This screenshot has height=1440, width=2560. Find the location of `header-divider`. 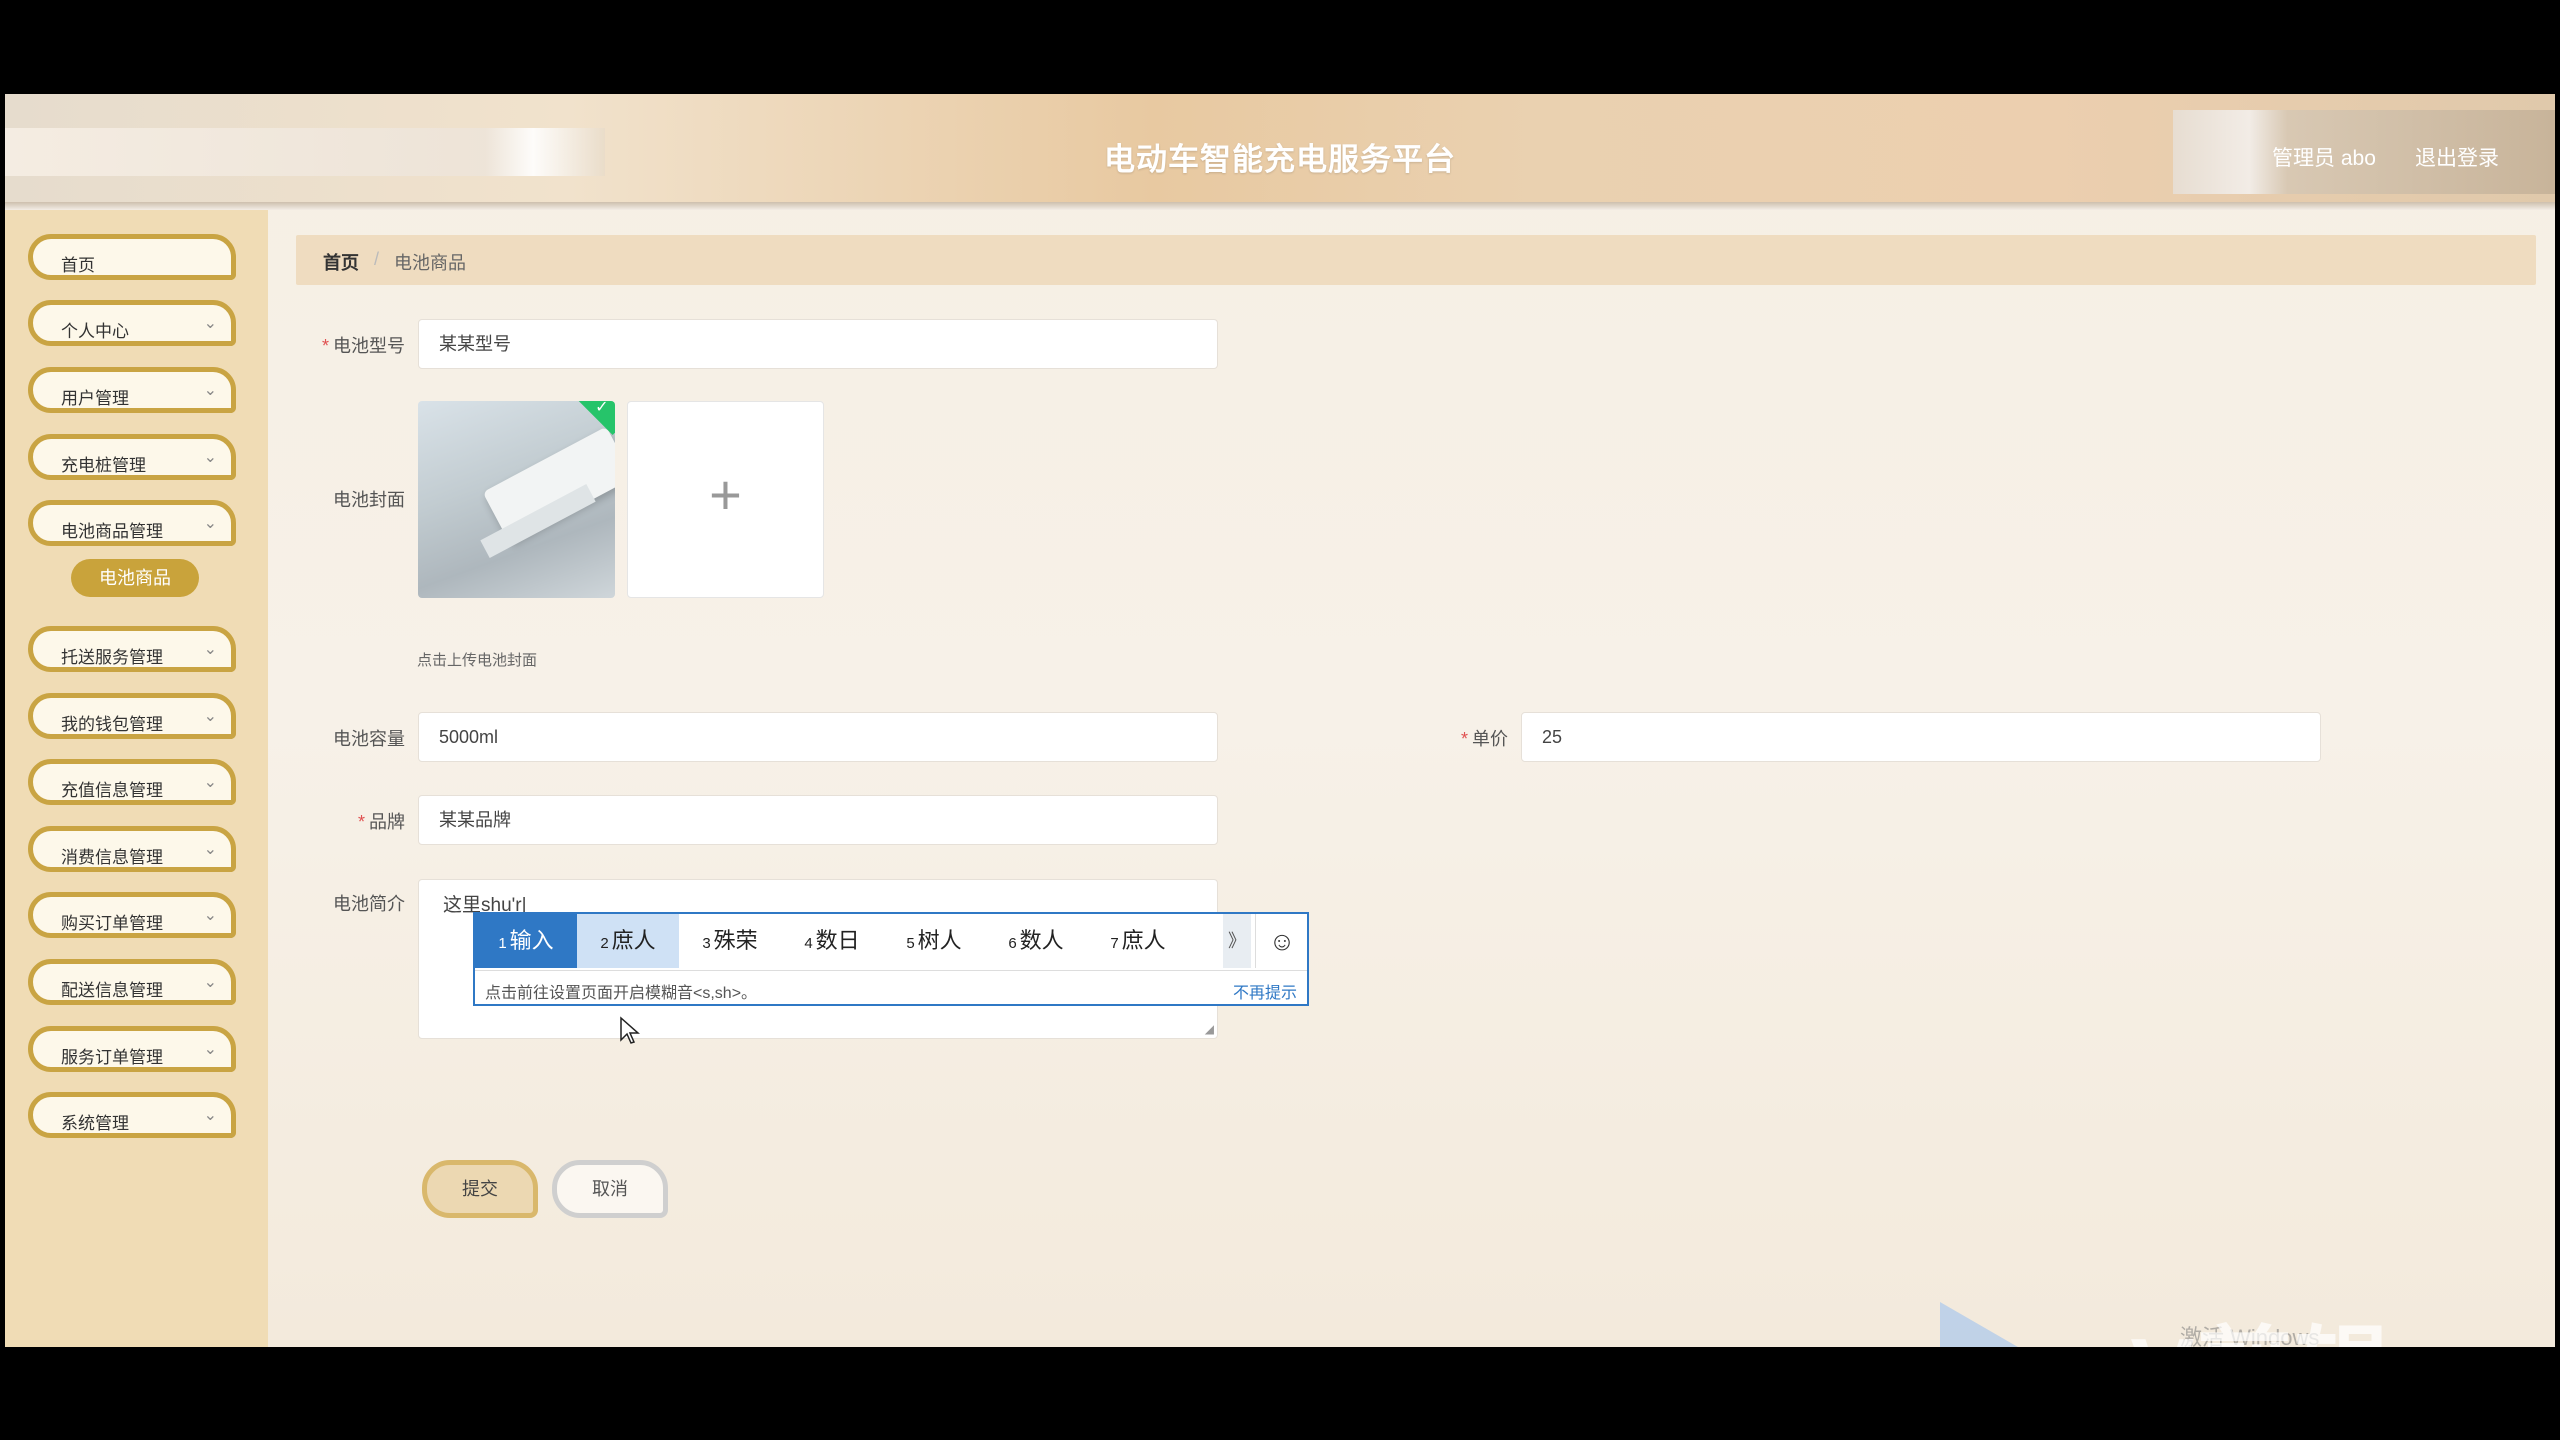

header-divider is located at coordinates (1280, 206).